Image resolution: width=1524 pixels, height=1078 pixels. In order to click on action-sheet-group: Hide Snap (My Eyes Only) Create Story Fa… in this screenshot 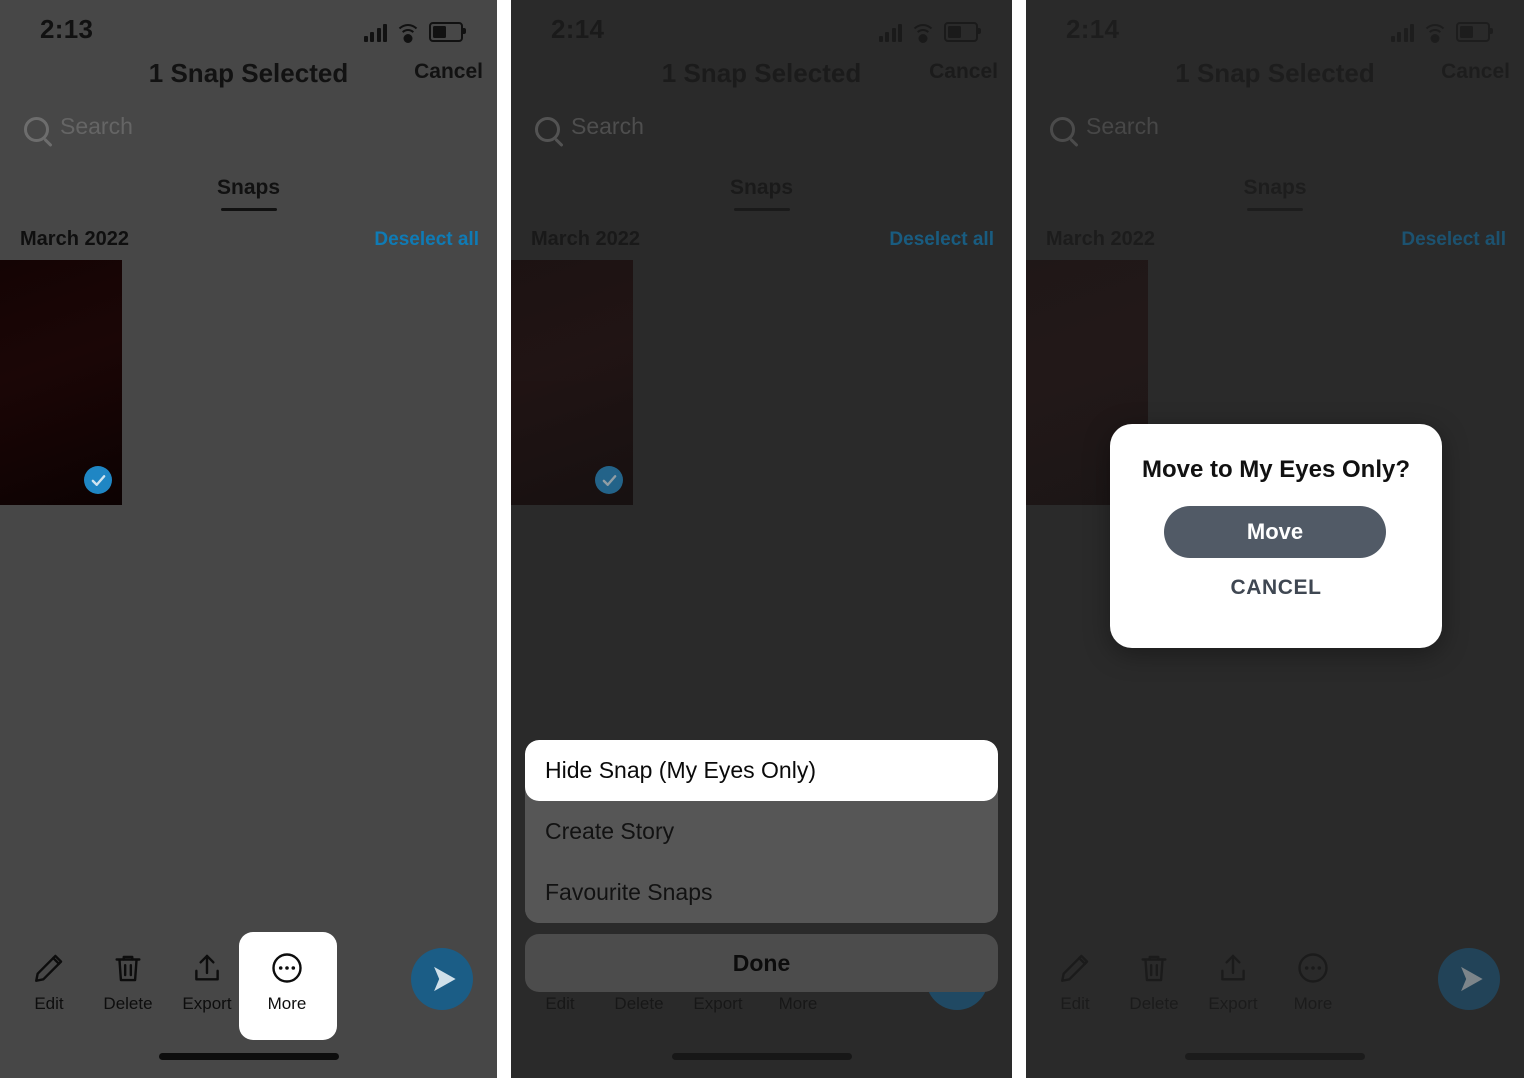, I will do `click(761, 831)`.